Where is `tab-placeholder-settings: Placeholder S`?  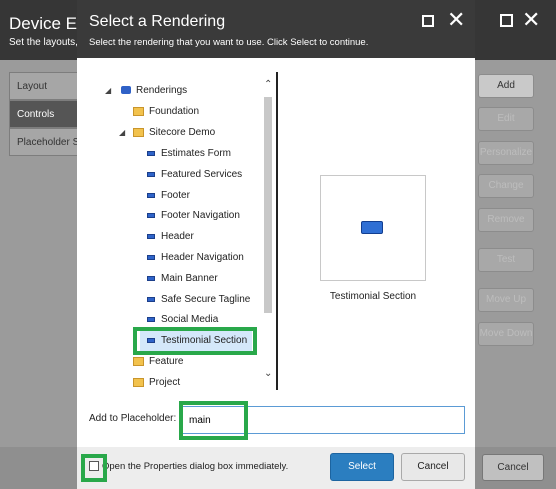 tab-placeholder-settings: Placeholder S is located at coordinates (44, 142).